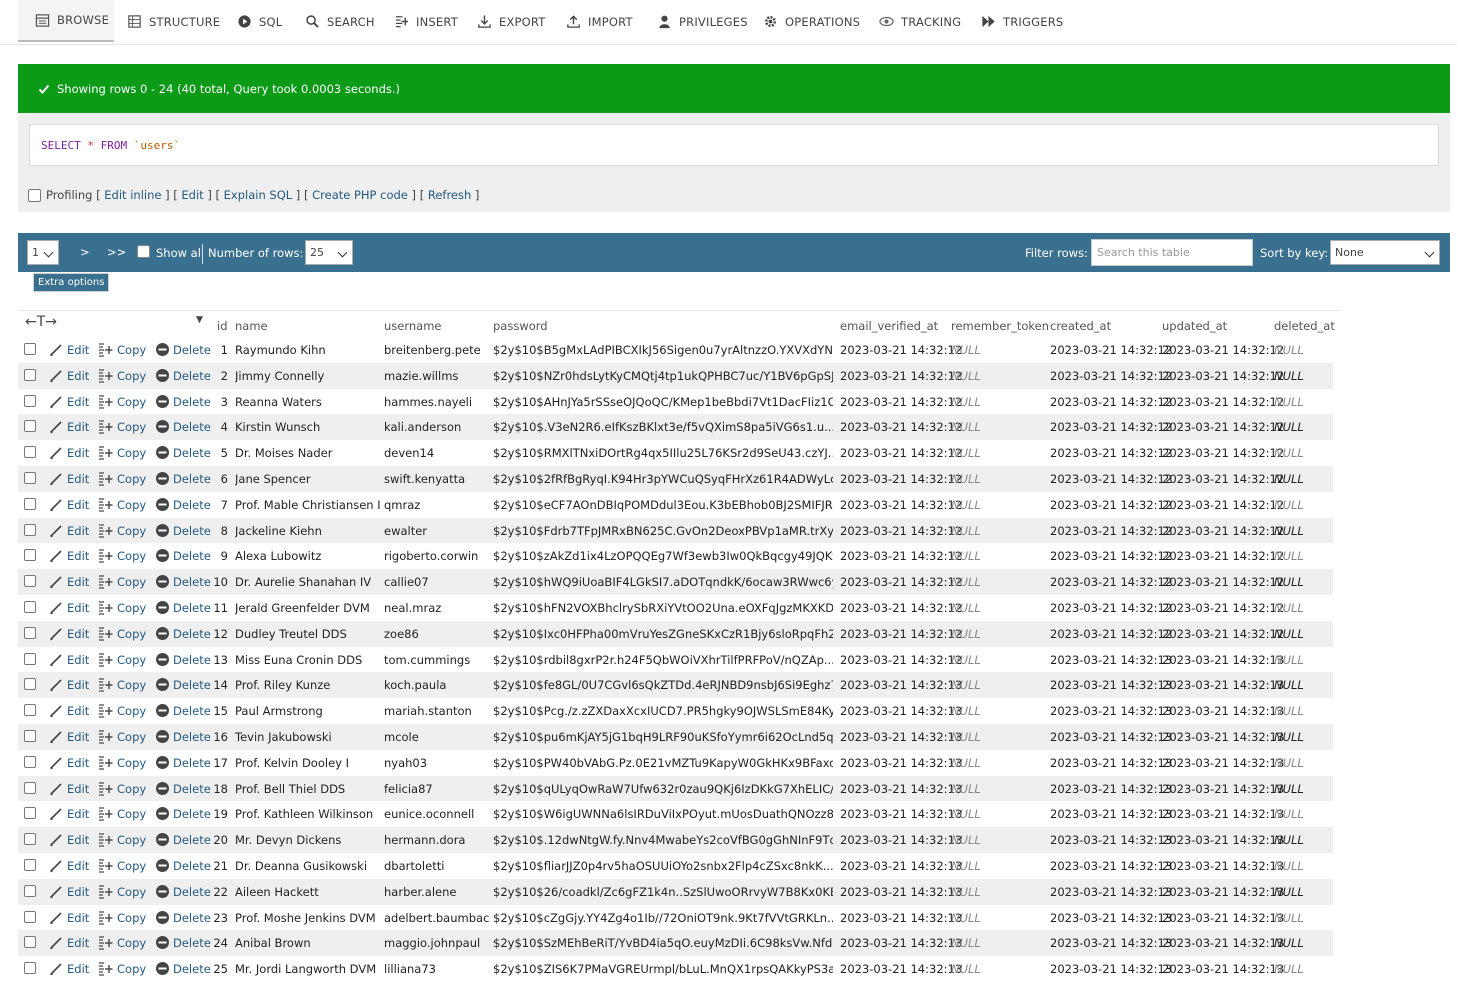  What do you see at coordinates (308, 737) in the screenshot?
I see `cell-name: Tevin Jakubowski` at bounding box center [308, 737].